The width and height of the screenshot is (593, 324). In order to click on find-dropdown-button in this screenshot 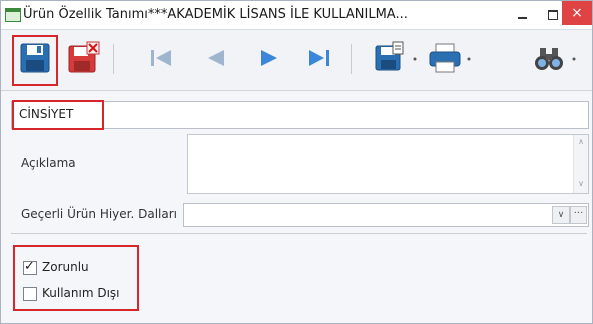, I will do `click(574, 58)`.